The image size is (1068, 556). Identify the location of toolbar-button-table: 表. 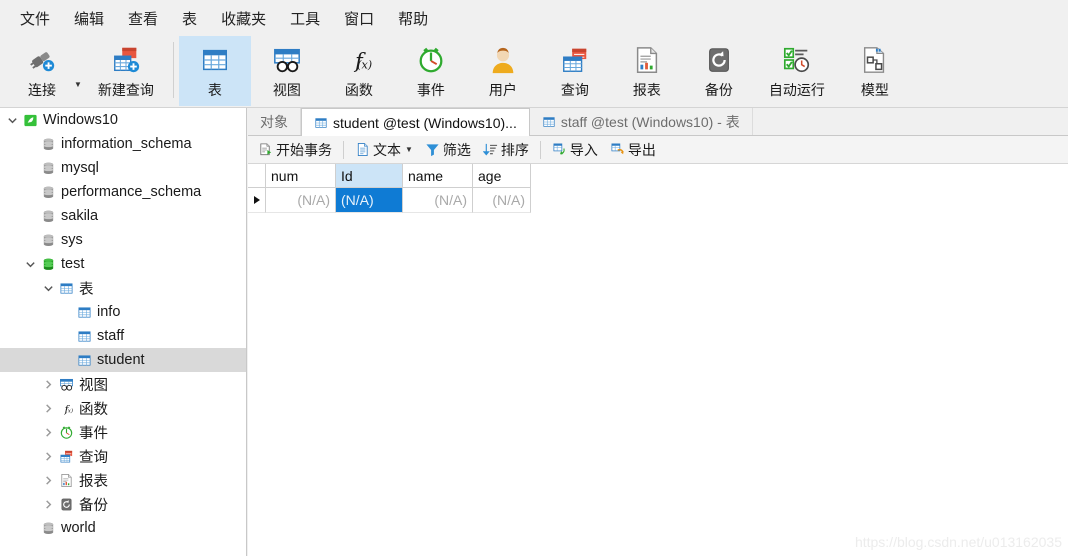
(214, 71).